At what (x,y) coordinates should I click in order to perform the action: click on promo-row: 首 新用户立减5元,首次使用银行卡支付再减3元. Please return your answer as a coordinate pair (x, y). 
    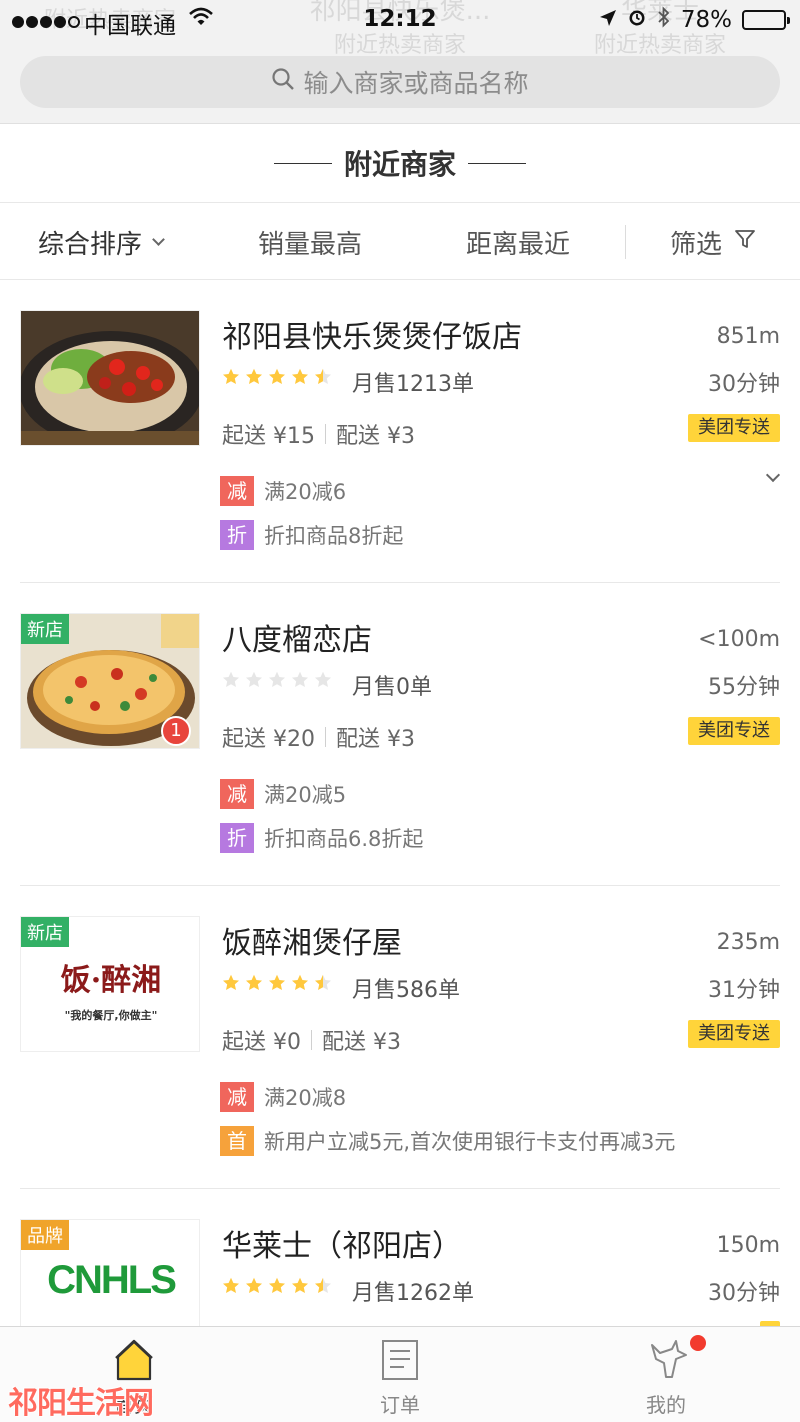
    Looking at the image, I should click on (447, 1141).